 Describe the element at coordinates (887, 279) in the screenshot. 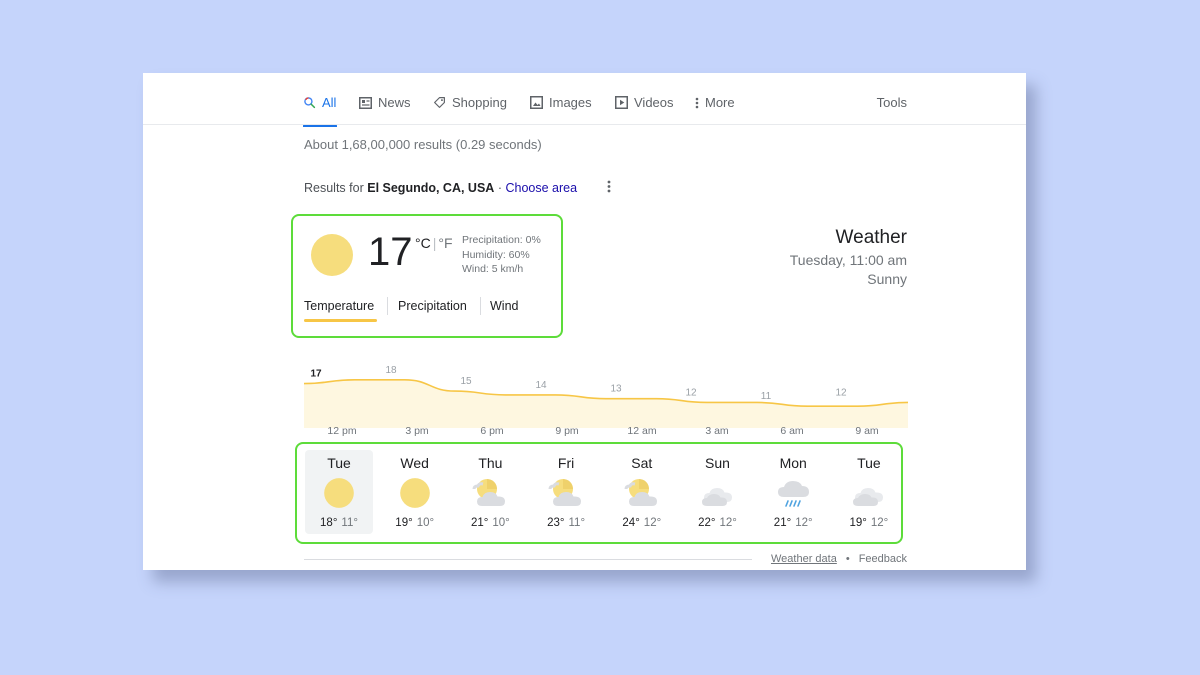

I see `weather-condition: Sunny` at that location.